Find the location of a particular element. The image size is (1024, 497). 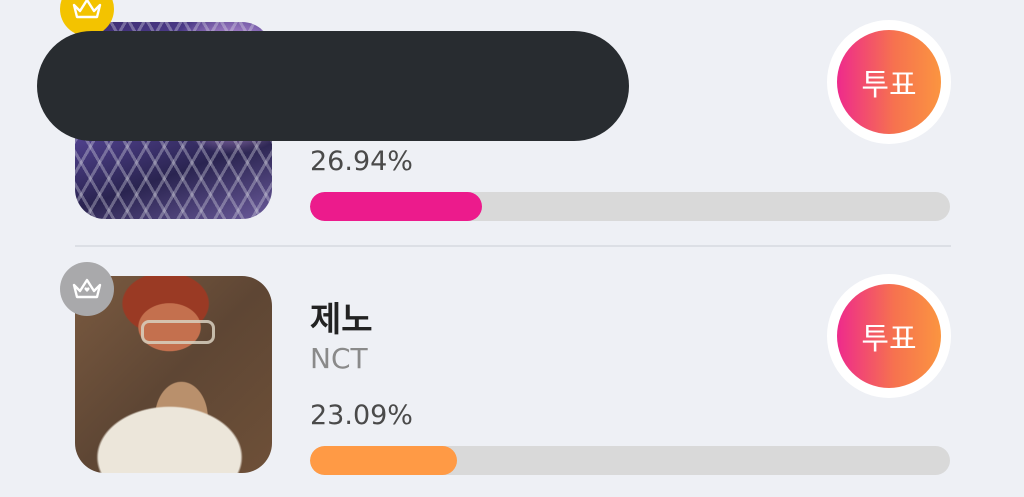

vote-percentage: 23.09% is located at coordinates (361, 415).